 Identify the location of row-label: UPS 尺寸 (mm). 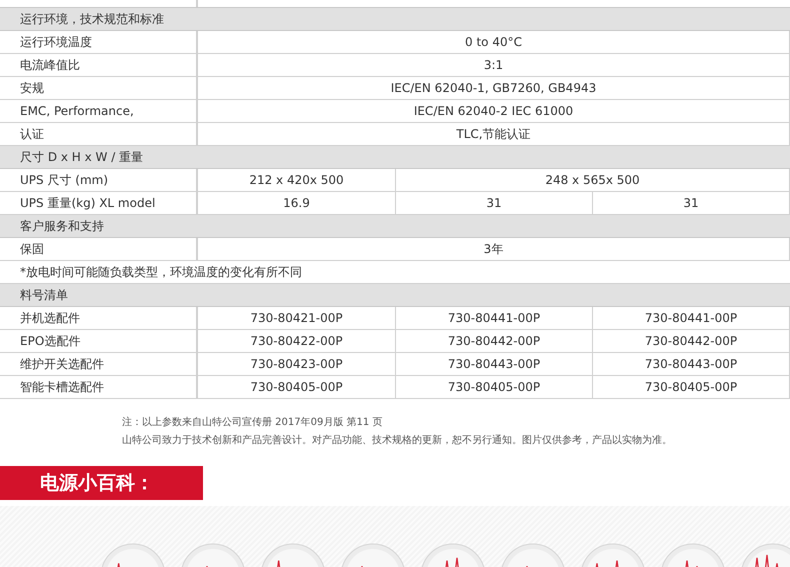
(99, 180).